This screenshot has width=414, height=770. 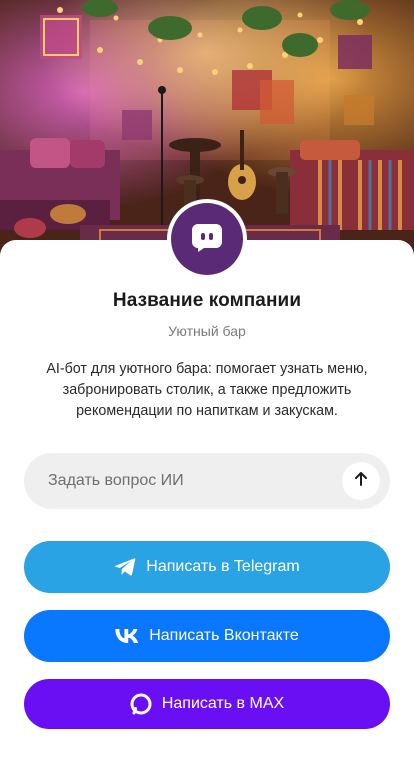 What do you see at coordinates (224, 635) in the screenshot?
I see `vk-button-label: Написать Вконтакте` at bounding box center [224, 635].